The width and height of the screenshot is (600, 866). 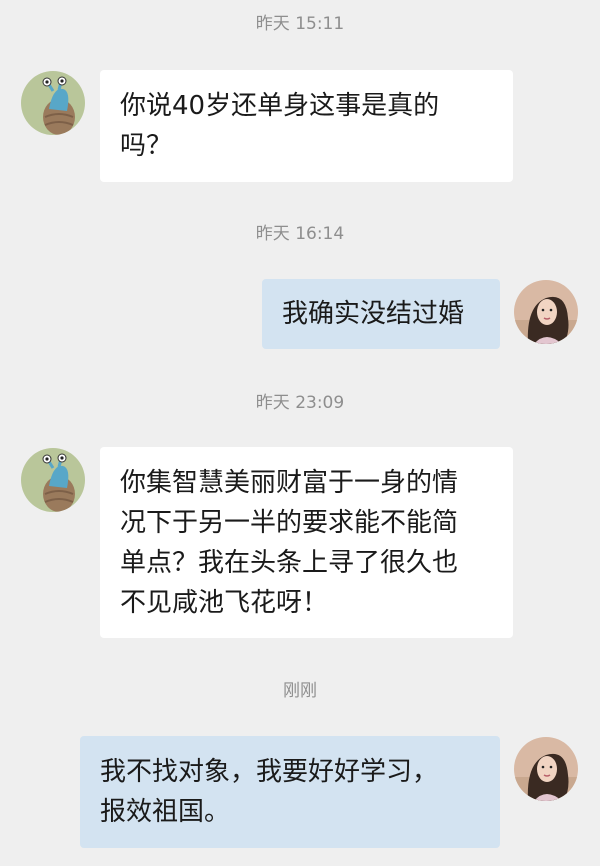 What do you see at coordinates (300, 234) in the screenshot?
I see `timestamp: 昨天 16:14` at bounding box center [300, 234].